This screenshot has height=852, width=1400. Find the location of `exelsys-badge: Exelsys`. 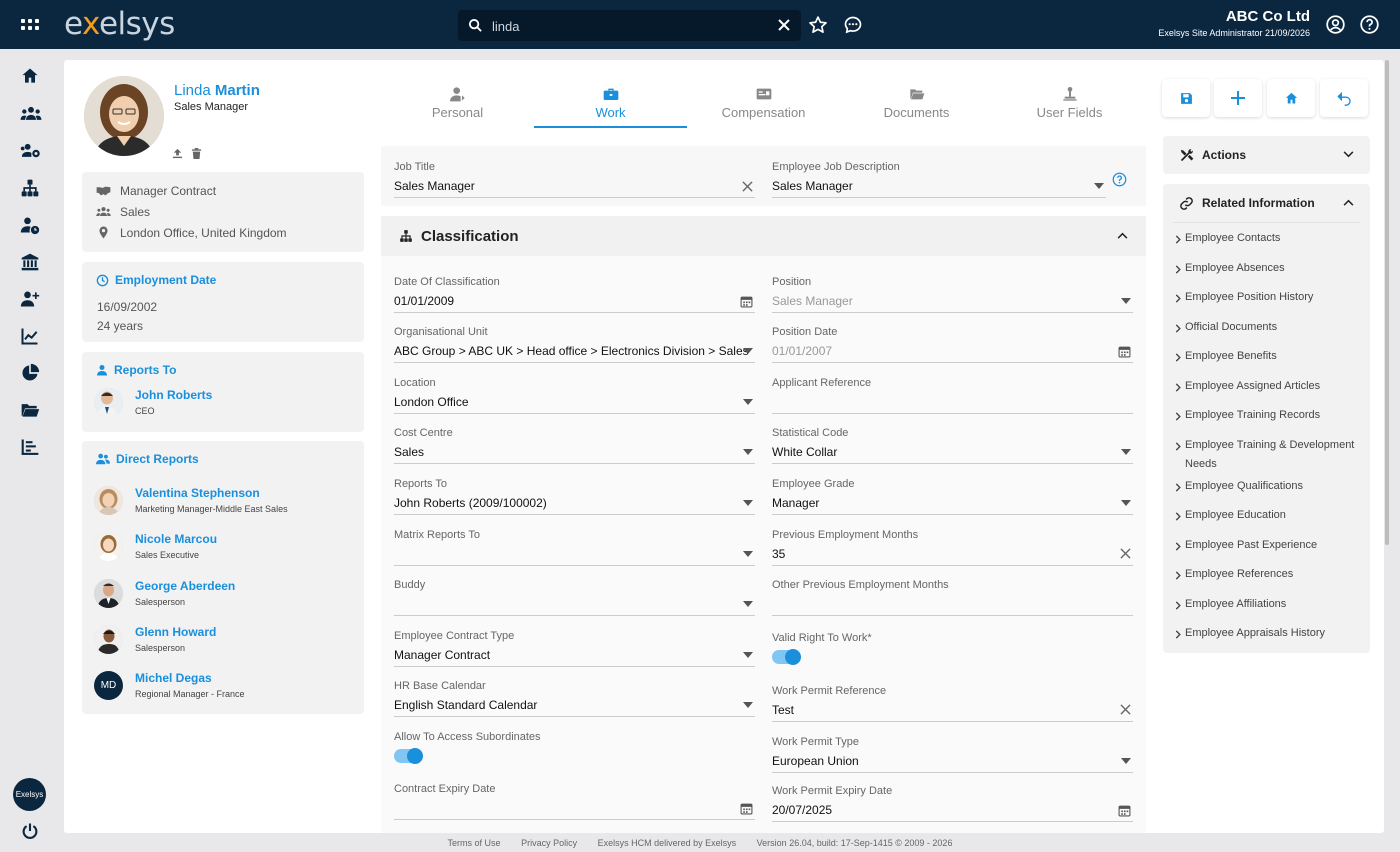

exelsys-badge: Exelsys is located at coordinates (29, 794).